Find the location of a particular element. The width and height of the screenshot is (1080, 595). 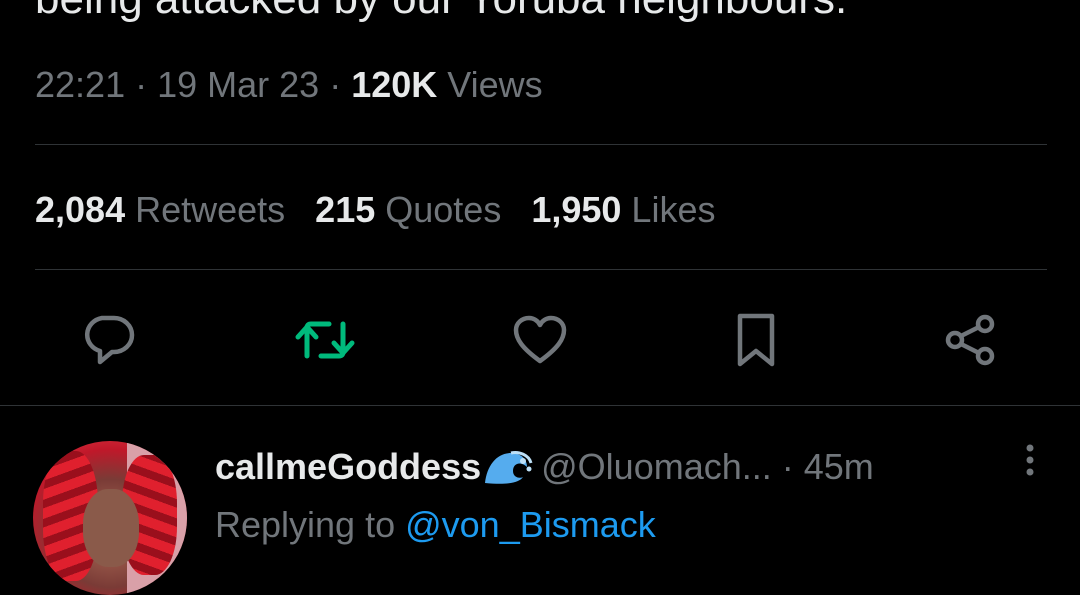

reply-timestamp: 45m is located at coordinates (839, 466).